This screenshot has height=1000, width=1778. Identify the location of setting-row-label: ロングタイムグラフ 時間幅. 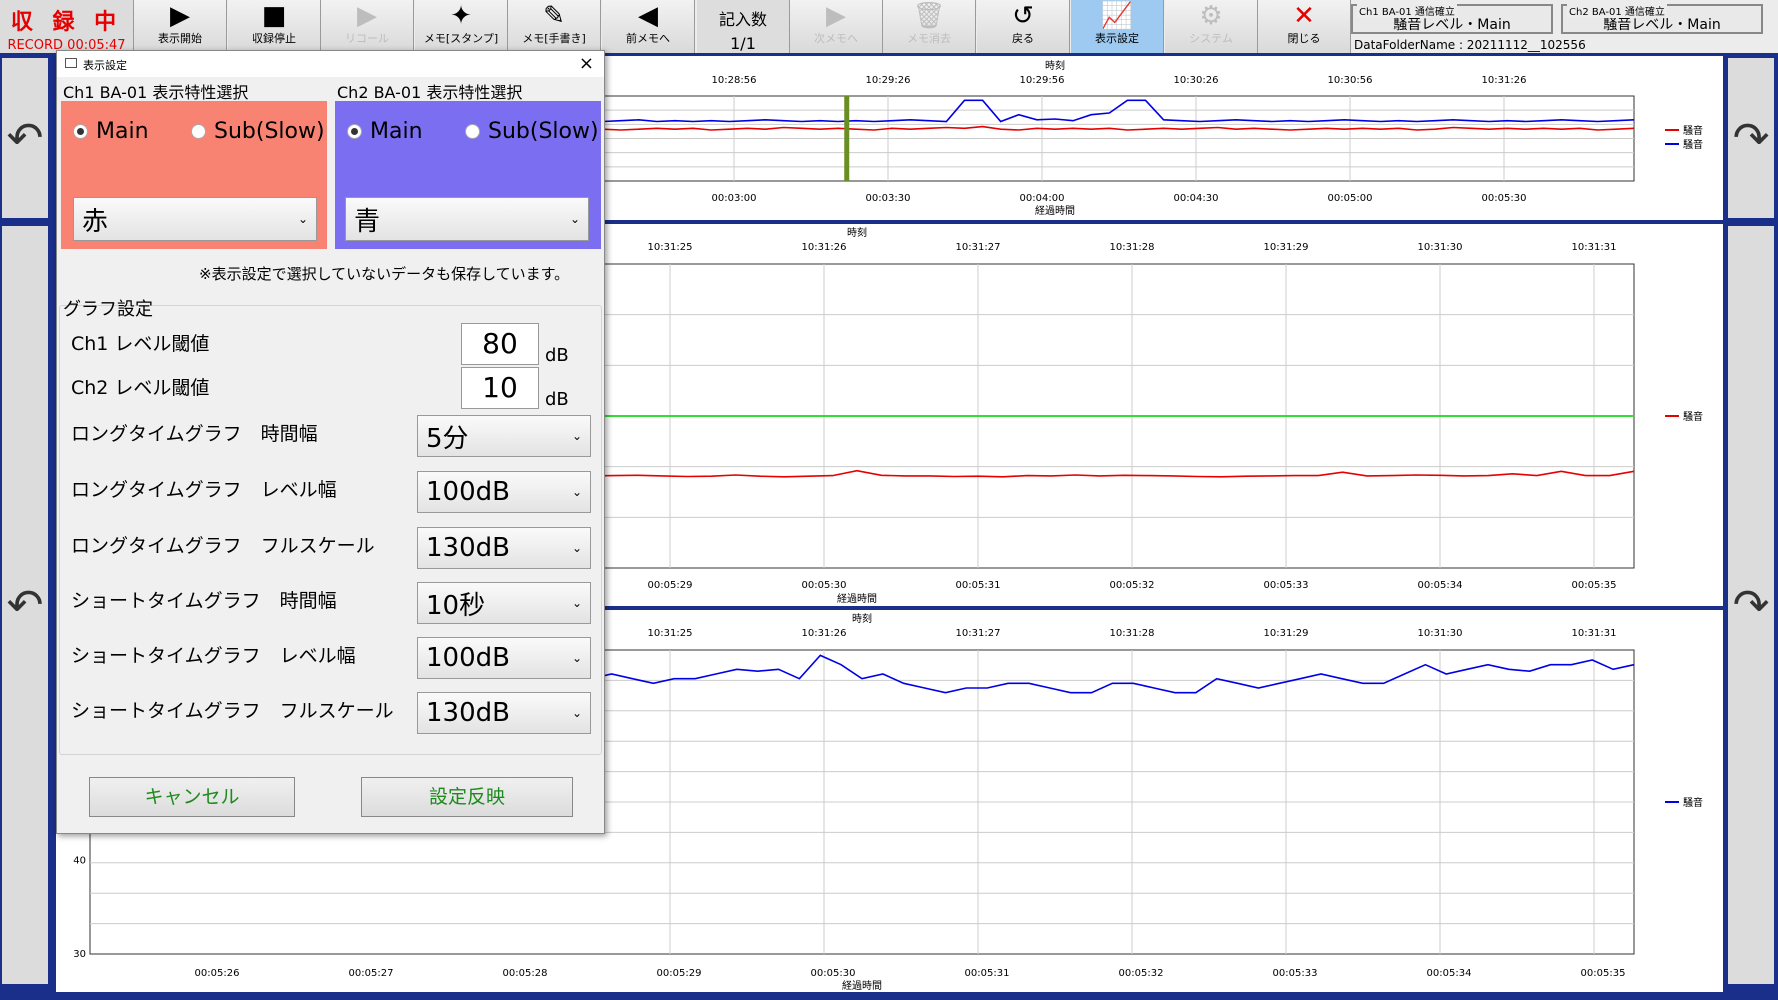
(194, 434).